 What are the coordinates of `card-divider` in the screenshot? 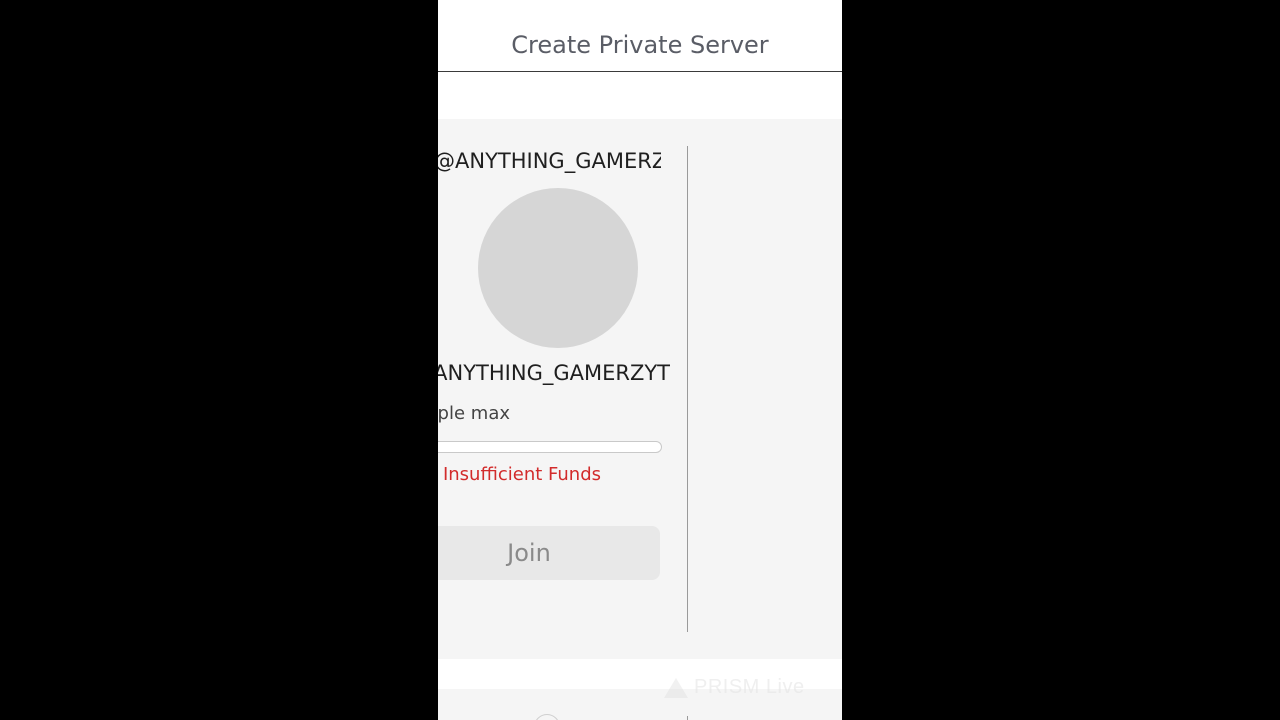 It's located at (687, 389).